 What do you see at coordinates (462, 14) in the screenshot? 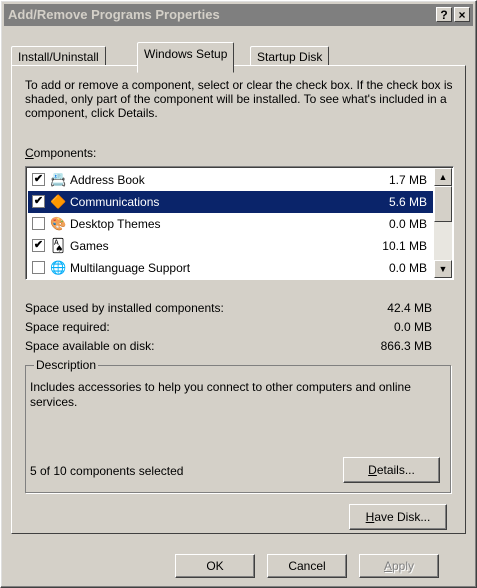
I see `close-button: ×` at bounding box center [462, 14].